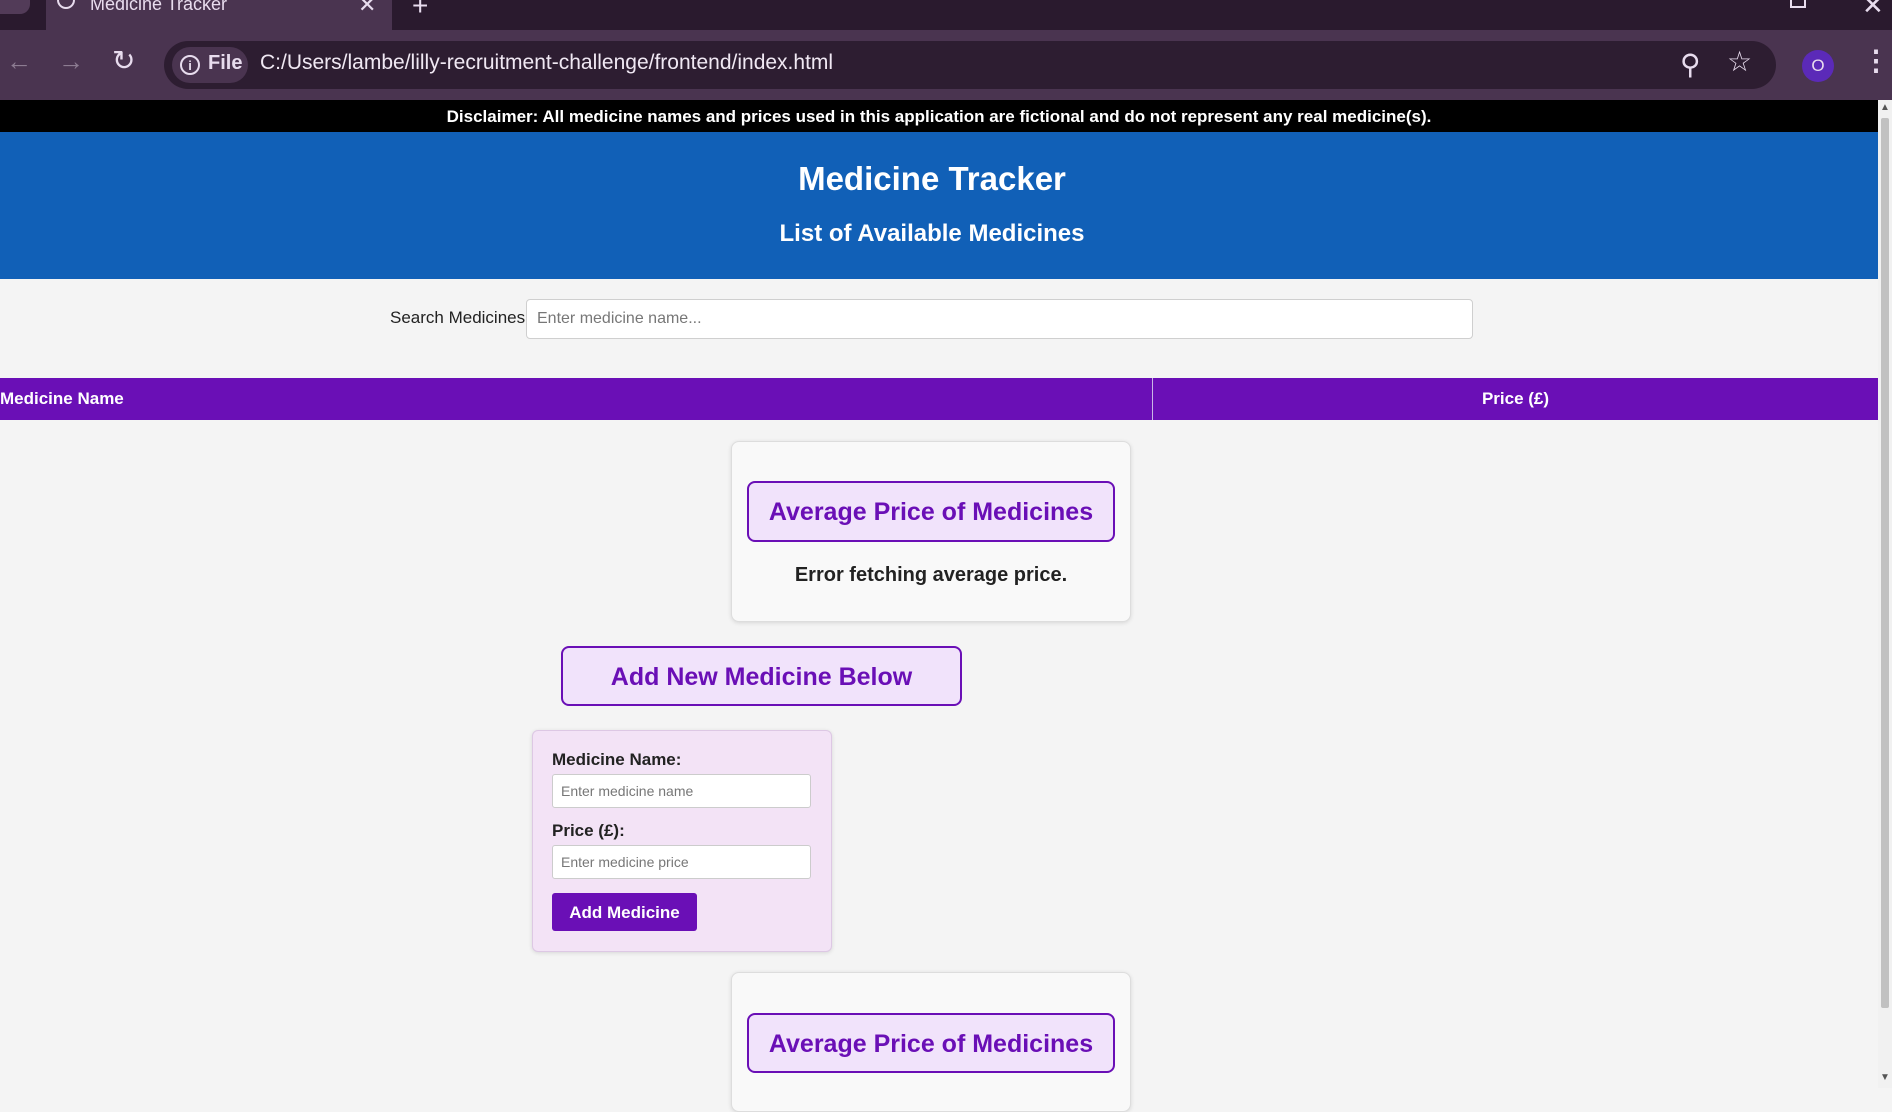 This screenshot has height=1112, width=1892. Describe the element at coordinates (1515, 398) in the screenshot. I see `column-header-price: Price (£)` at that location.